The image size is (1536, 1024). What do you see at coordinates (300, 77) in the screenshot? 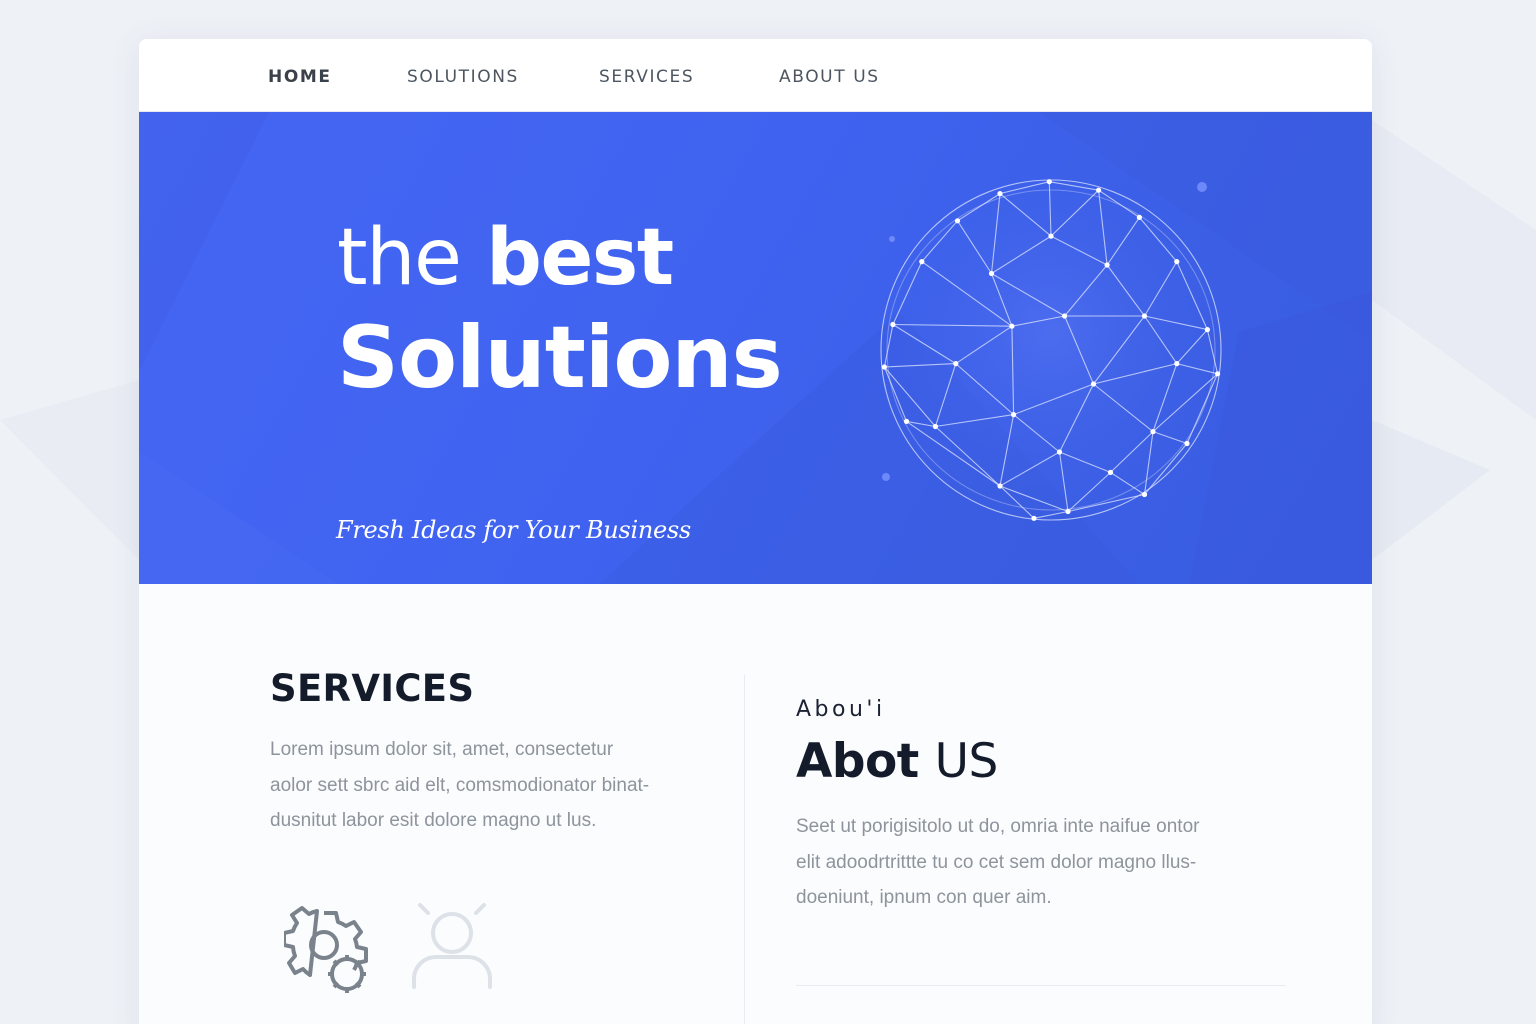
I see `nav-home: HOME` at bounding box center [300, 77].